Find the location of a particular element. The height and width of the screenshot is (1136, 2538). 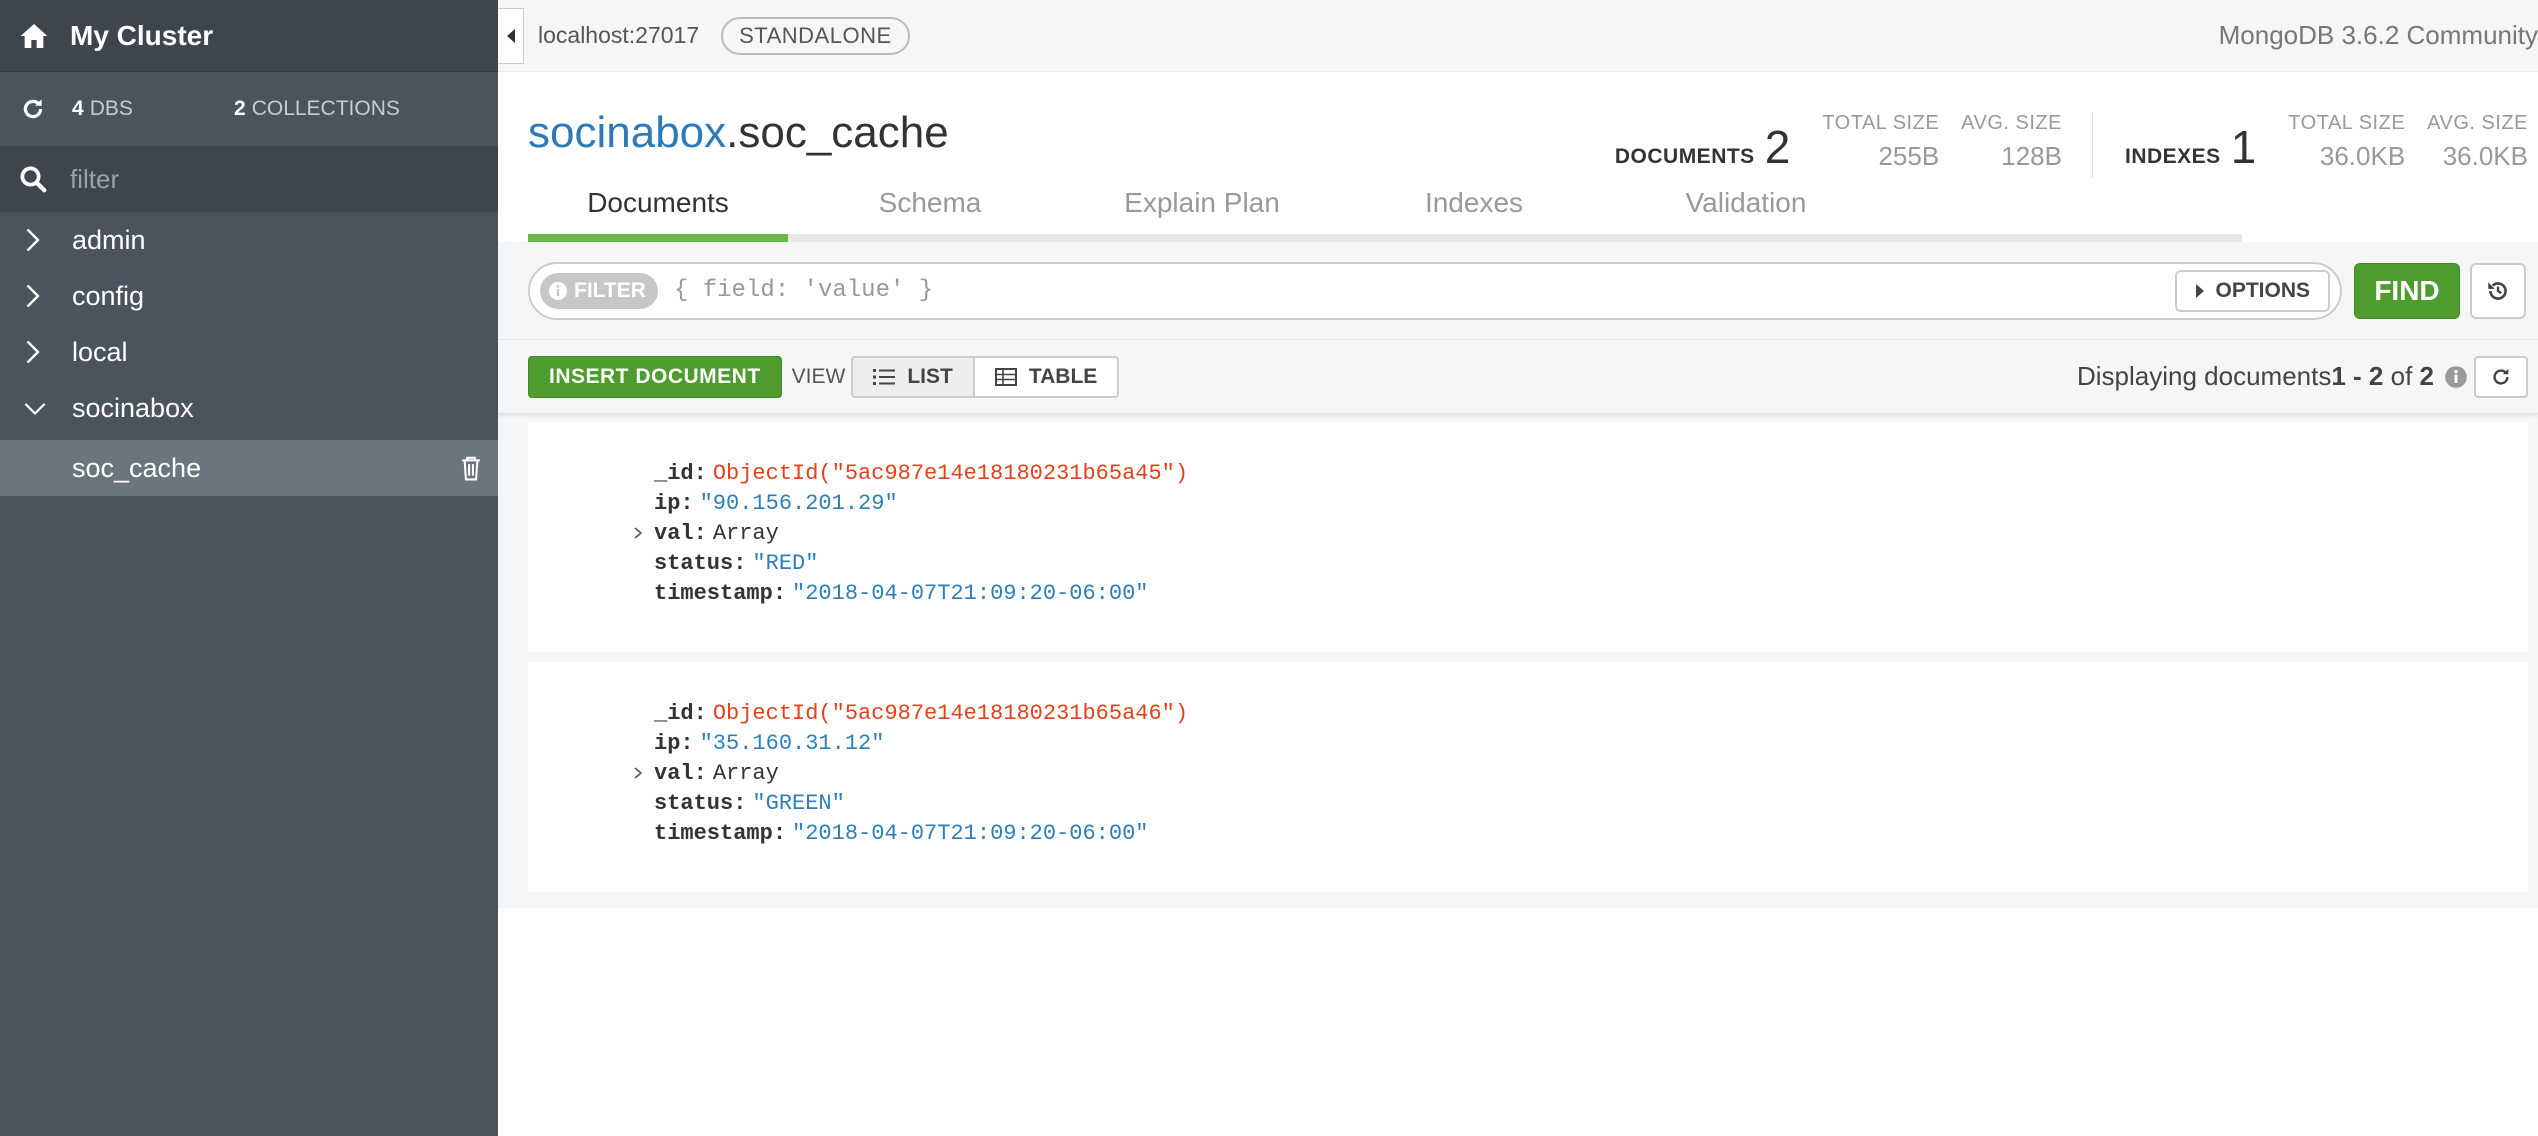

caret-left-icon is located at coordinates (510, 35).